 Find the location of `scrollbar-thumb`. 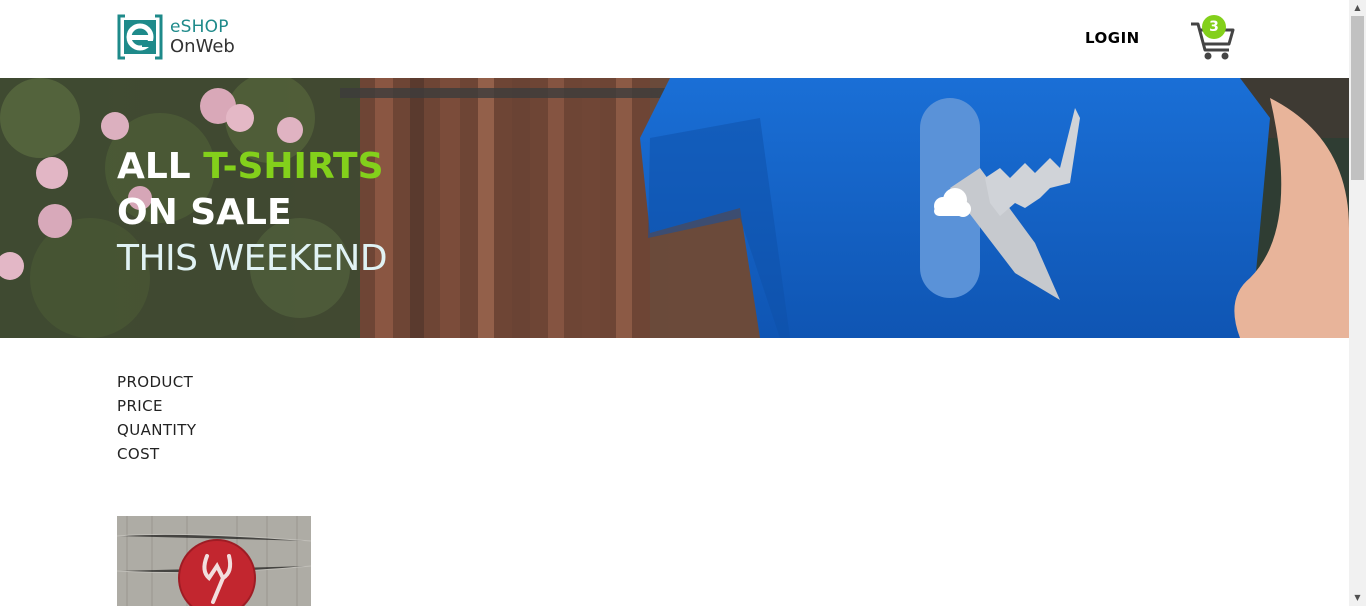

scrollbar-thumb is located at coordinates (1357, 98).